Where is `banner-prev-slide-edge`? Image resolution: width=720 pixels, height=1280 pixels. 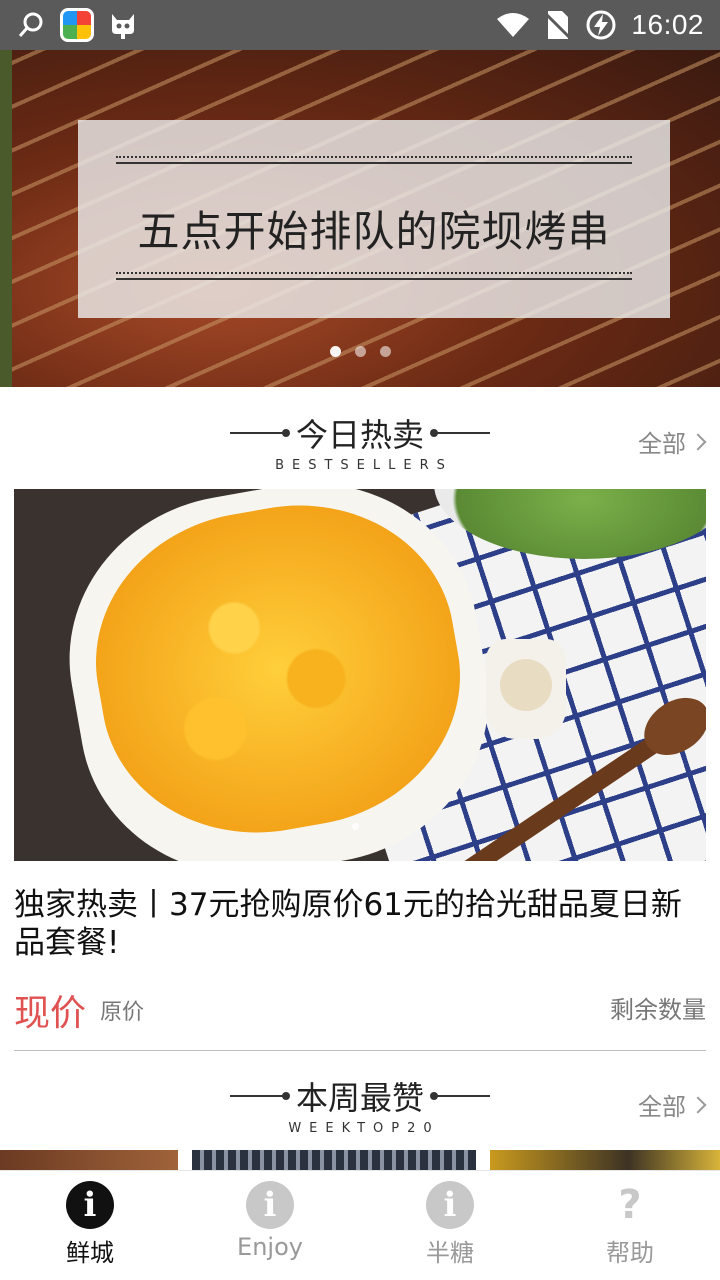
banner-prev-slide-edge is located at coordinates (6, 218).